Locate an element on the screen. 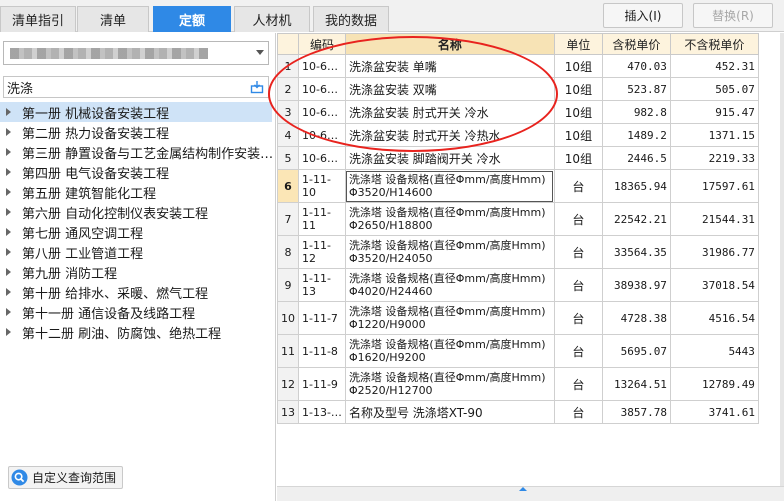 The image size is (784, 501). header-name: 名称 is located at coordinates (449, 44).